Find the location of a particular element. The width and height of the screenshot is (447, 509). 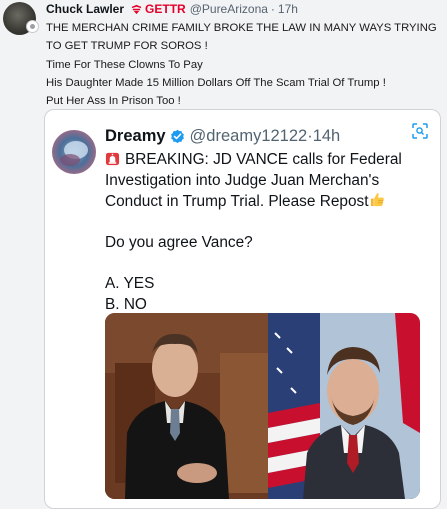

quoted-body-line: Conduct in Trump Trial. Please Repost is located at coordinates (270, 202).